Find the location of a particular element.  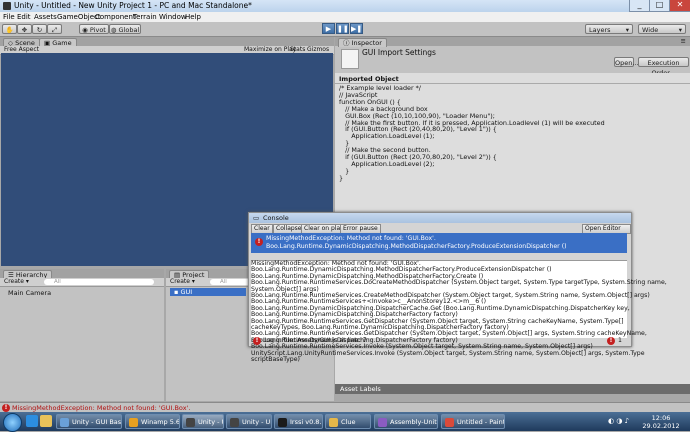

rotate-tool-button: ↻ is located at coordinates (39, 29).